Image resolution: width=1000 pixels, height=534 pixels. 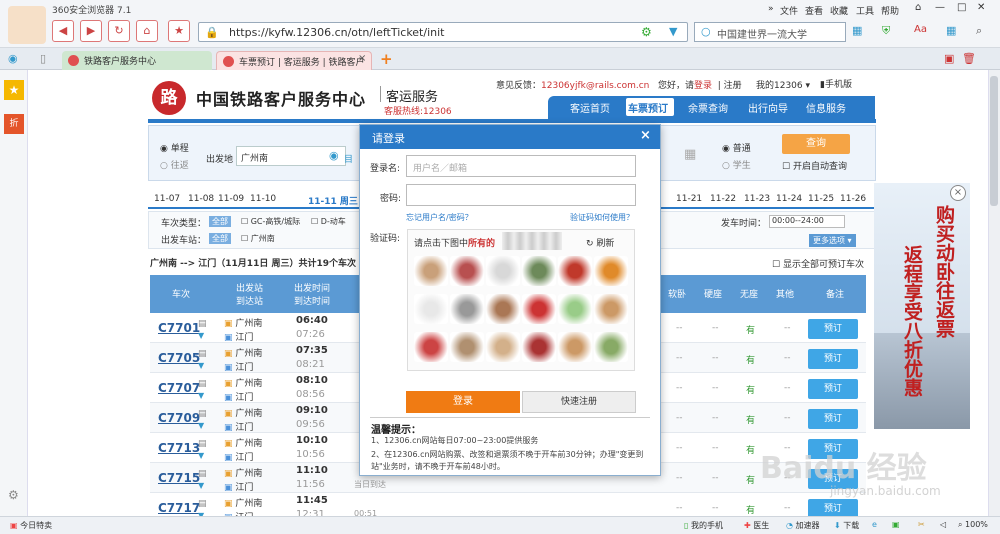 I want to click on username-input: 用户名／邮箱, so click(x=521, y=166).